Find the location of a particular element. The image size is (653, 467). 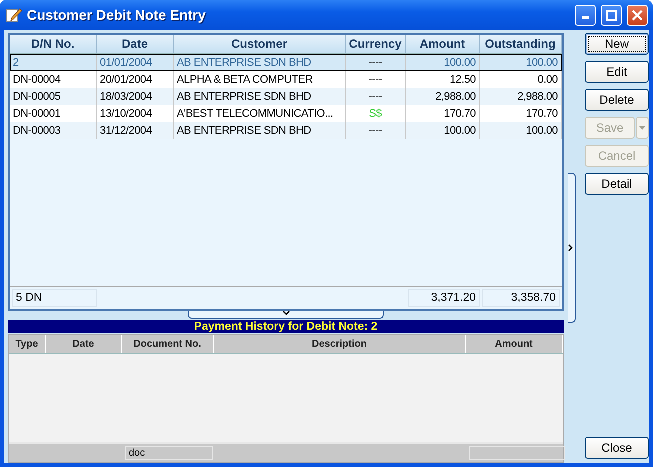

record-count: 5 DN is located at coordinates (54, 298).